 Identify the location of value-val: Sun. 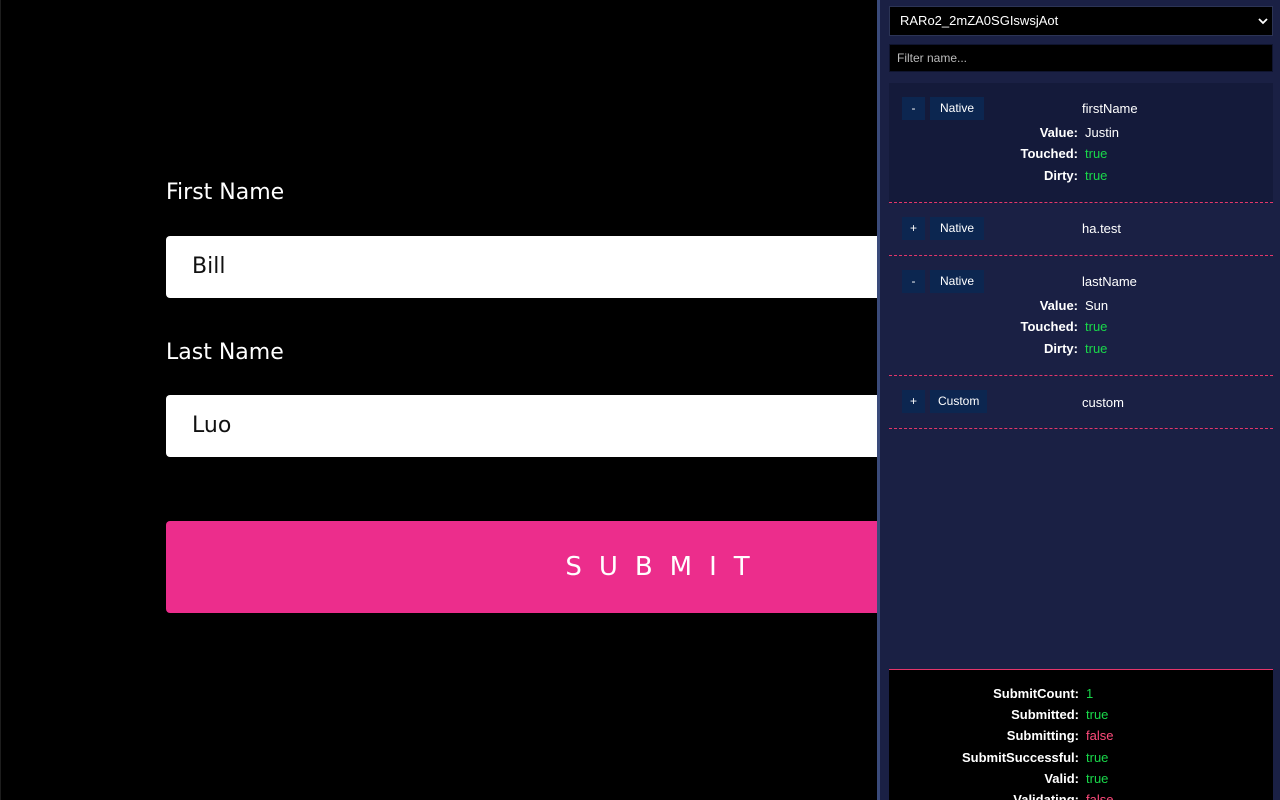
(1097, 305).